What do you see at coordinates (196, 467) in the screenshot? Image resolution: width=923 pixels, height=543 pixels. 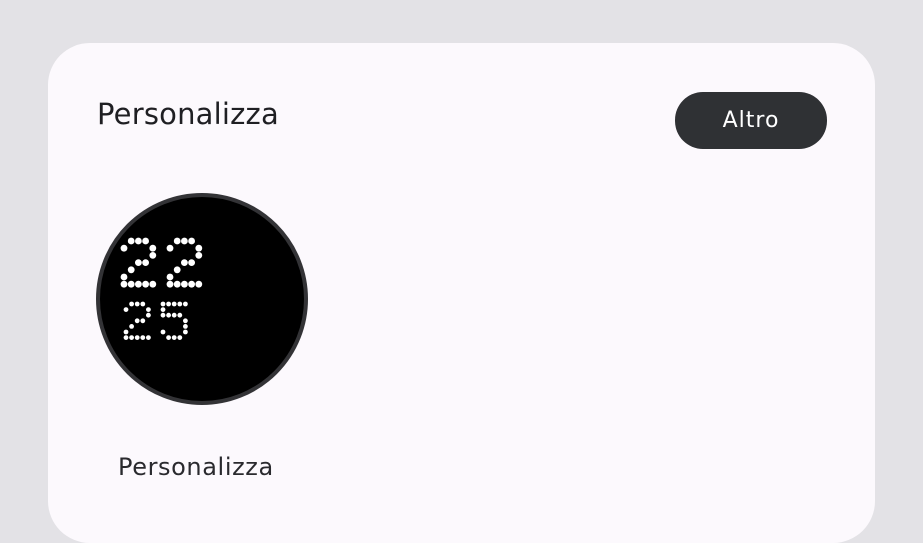 I see `watch-face-label: Personalizza` at bounding box center [196, 467].